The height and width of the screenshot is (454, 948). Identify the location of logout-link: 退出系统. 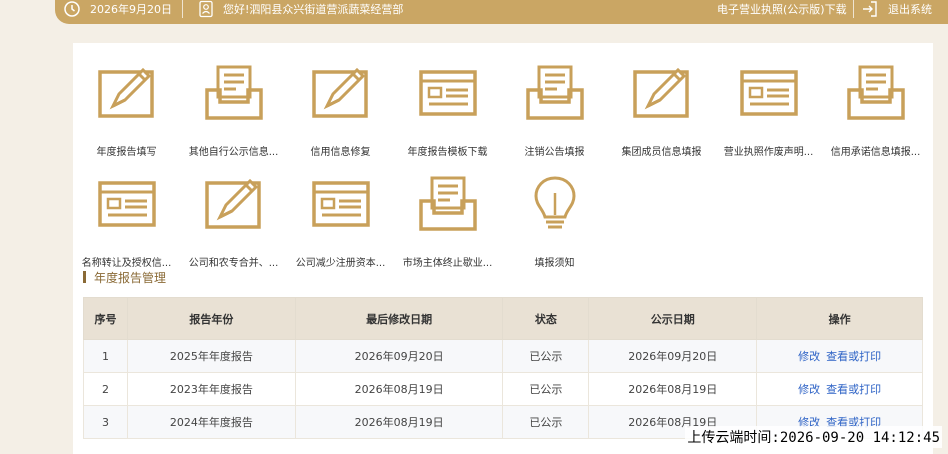
(910, 9).